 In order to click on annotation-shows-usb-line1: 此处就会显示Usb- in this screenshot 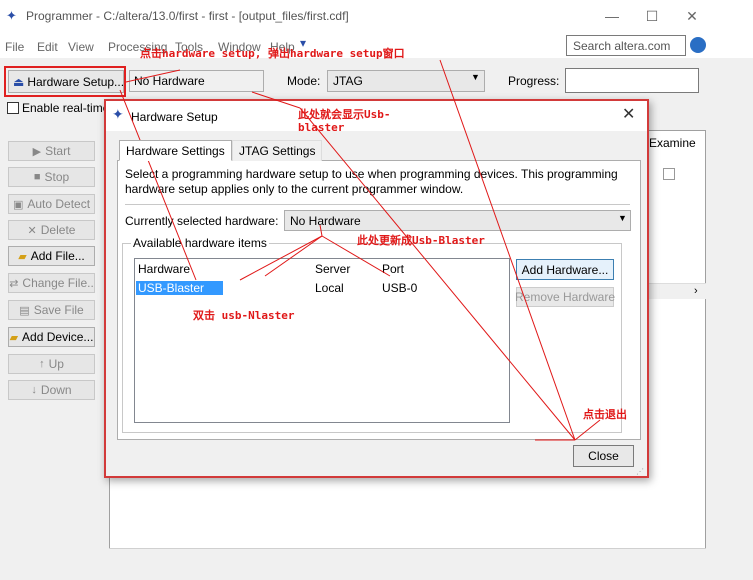, I will do `click(344, 114)`.